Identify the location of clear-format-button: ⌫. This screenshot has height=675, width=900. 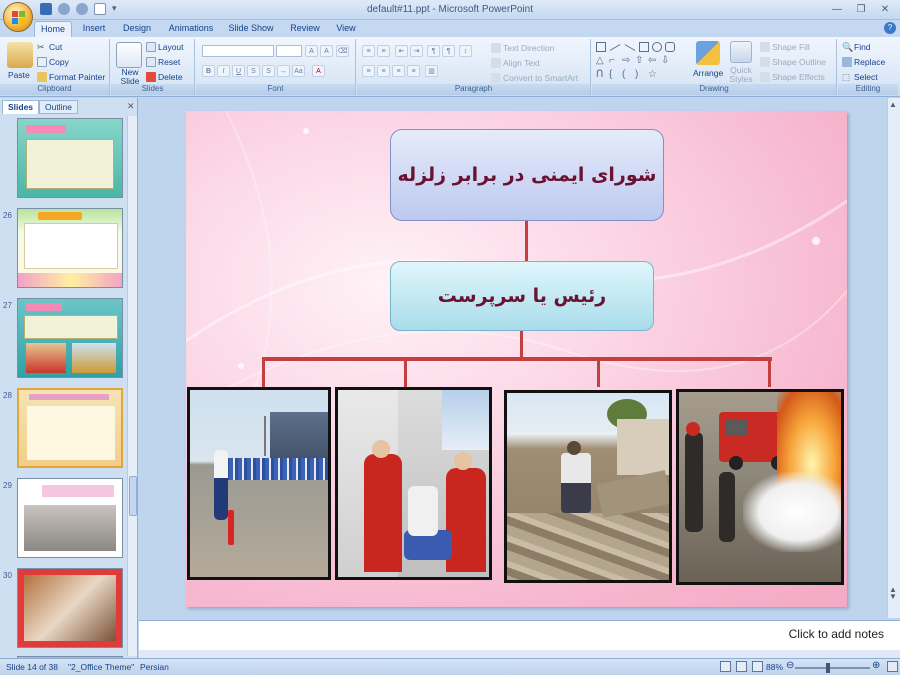
(342, 51).